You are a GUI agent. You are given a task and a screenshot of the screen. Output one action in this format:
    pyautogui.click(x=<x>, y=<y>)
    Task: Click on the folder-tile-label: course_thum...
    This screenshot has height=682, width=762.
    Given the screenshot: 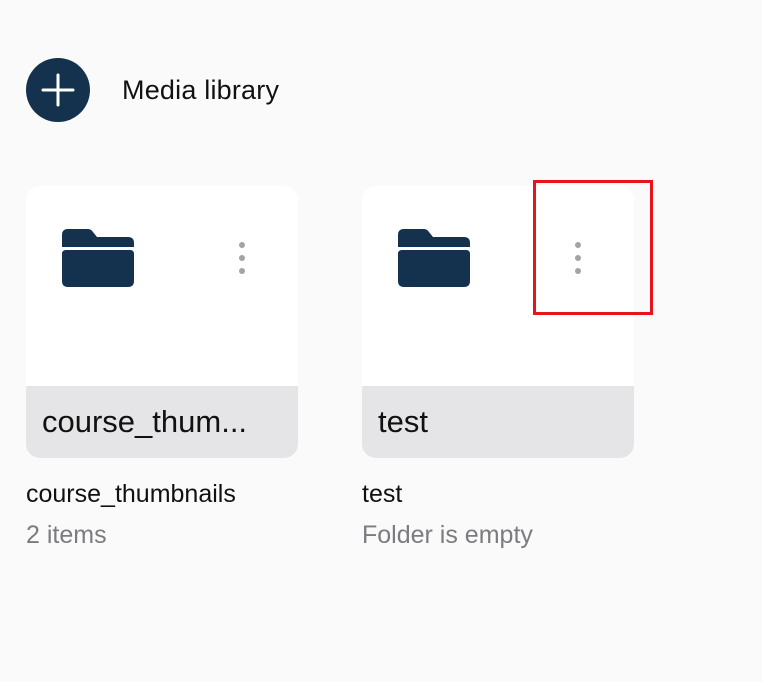 What is the action you would take?
    pyautogui.click(x=145, y=421)
    